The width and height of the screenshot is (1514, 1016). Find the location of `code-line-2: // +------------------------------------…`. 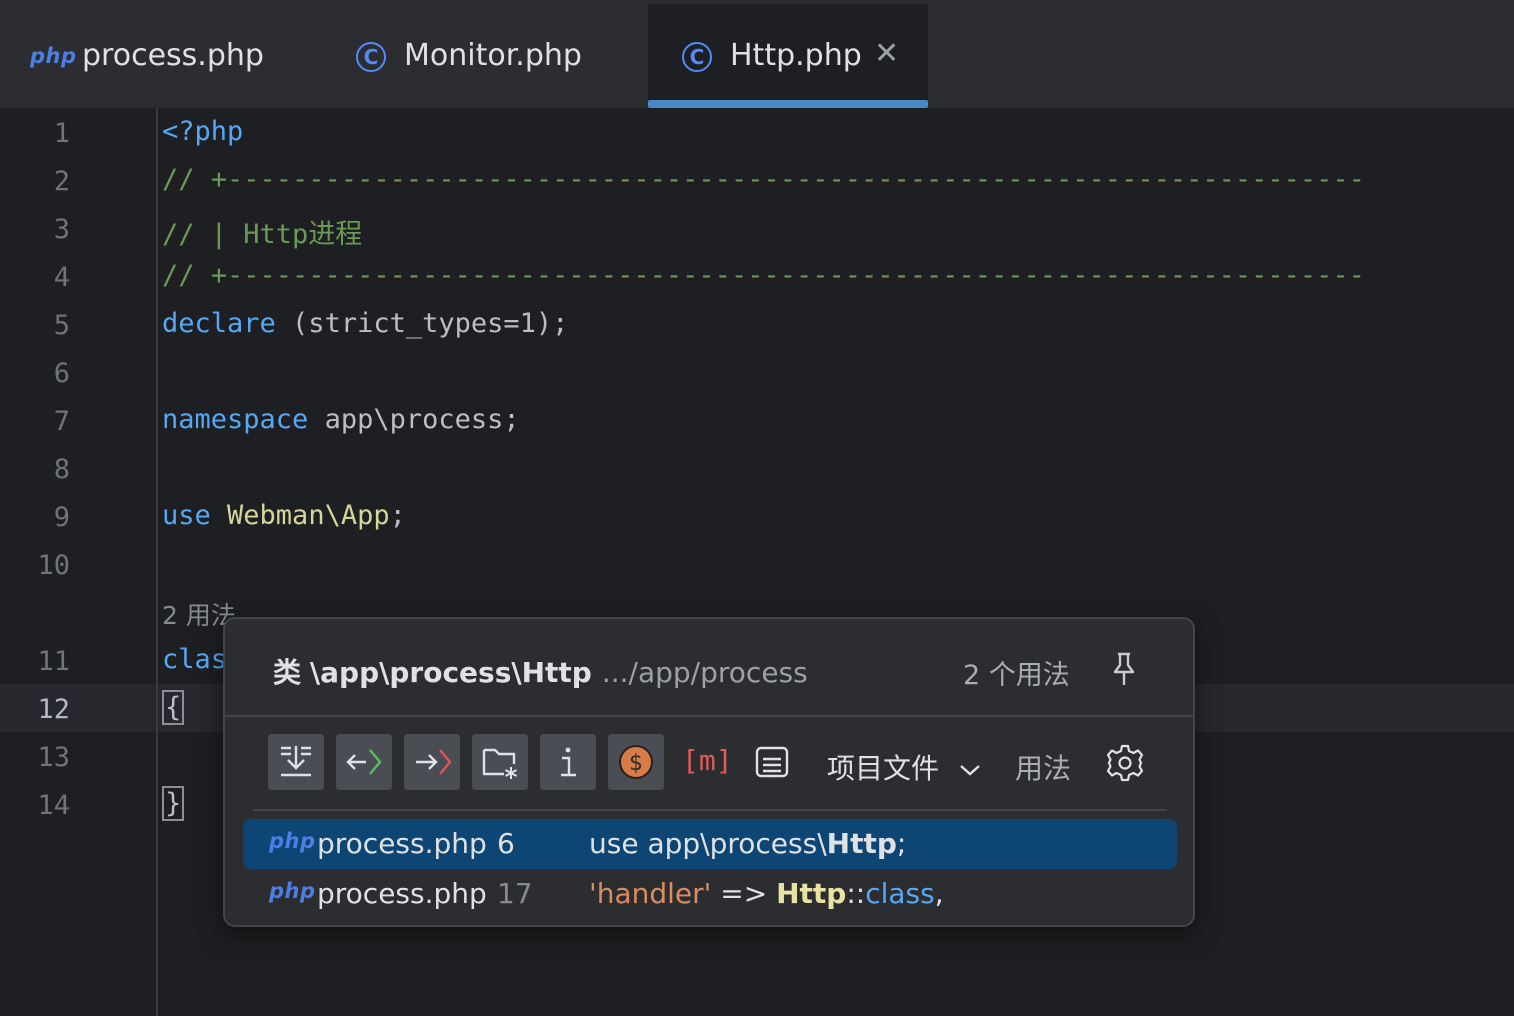

code-line-2: // +------------------------------------… is located at coordinates (763, 179).